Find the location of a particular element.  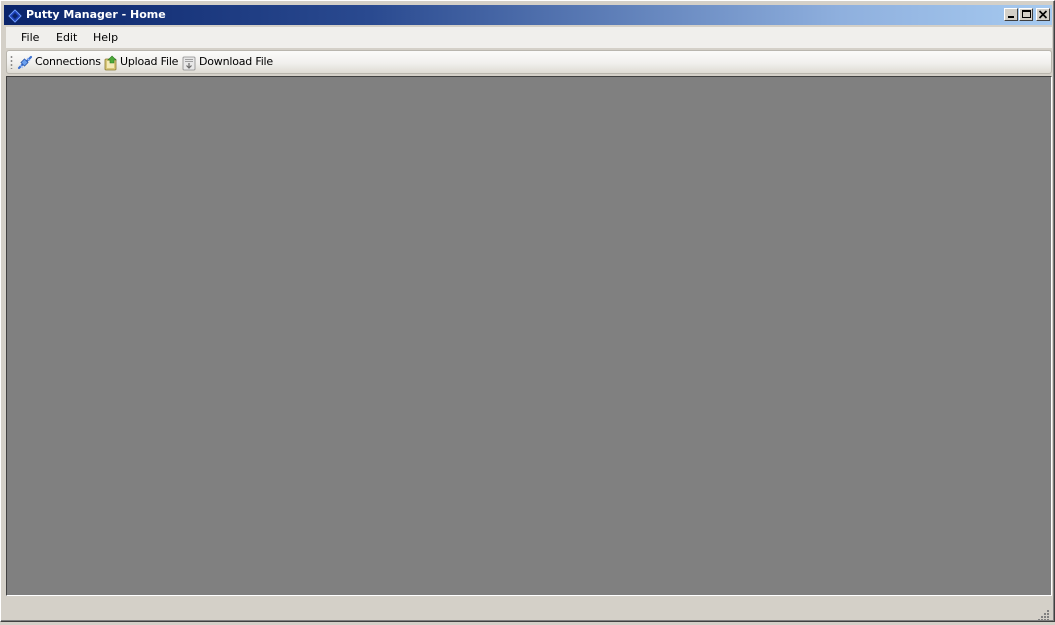

upload-file-label: Upload File is located at coordinates (149, 61).